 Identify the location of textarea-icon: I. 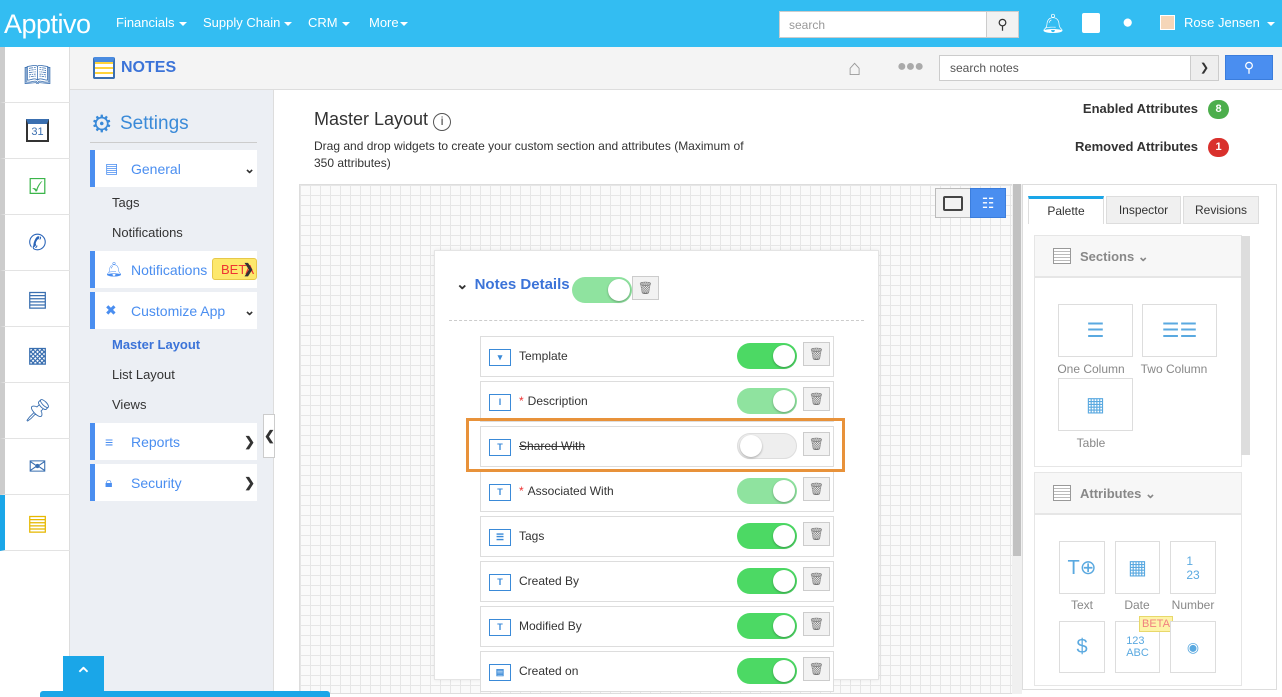
(500, 402).